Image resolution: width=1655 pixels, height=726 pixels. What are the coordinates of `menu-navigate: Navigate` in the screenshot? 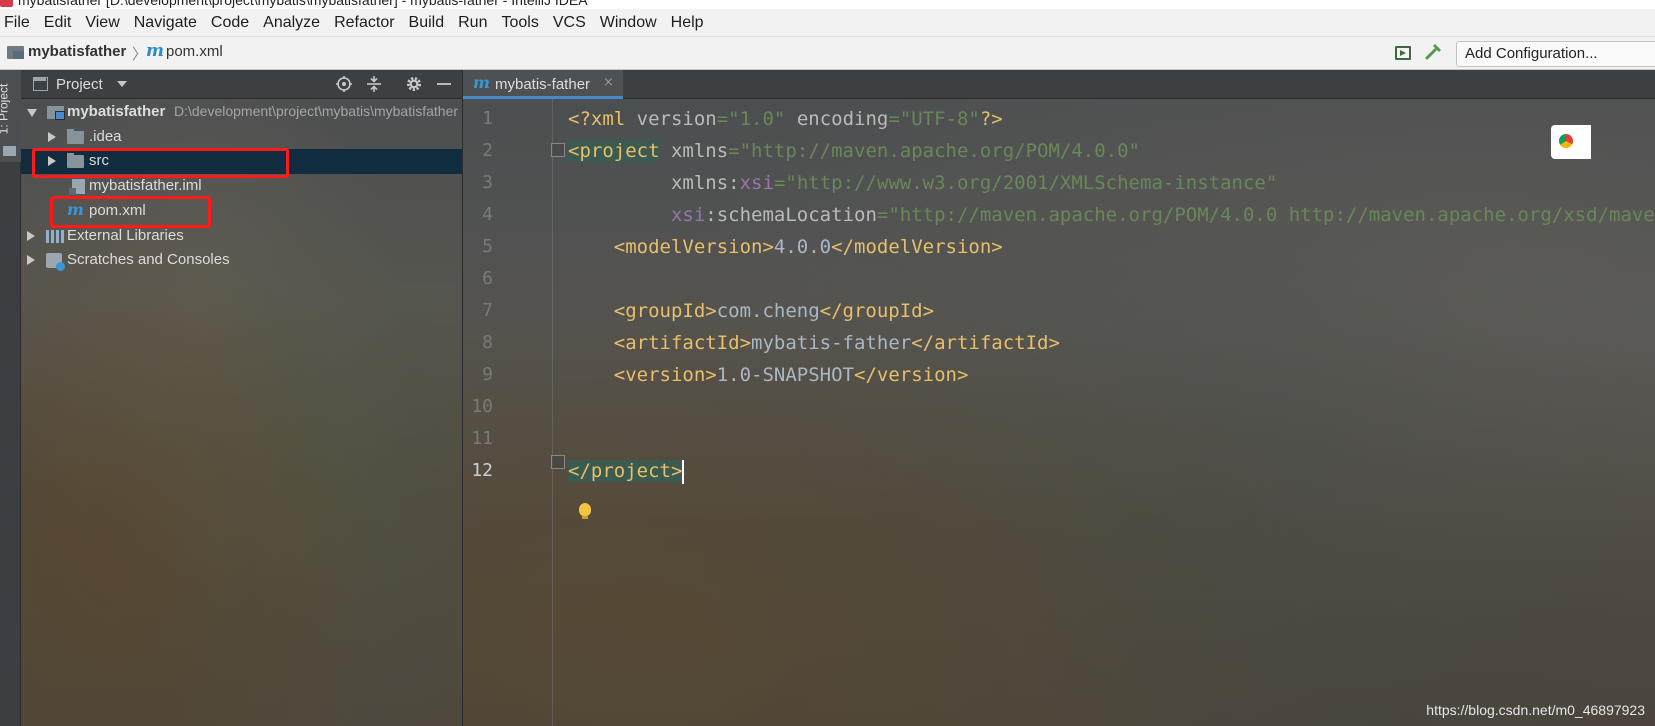 It's located at (165, 23).